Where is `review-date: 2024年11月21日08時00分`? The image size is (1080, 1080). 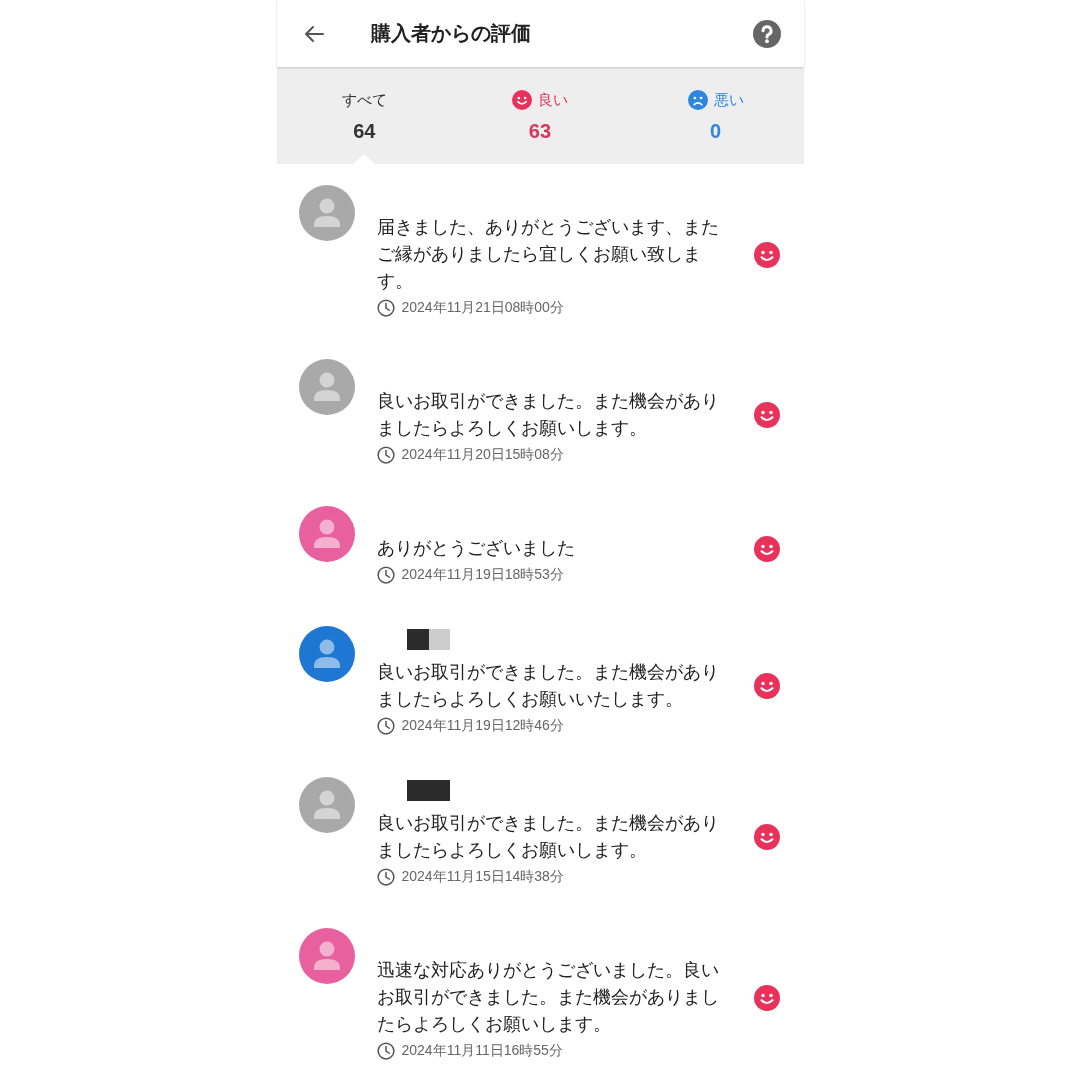
review-date: 2024年11月21日08時00分 is located at coordinates (482, 308).